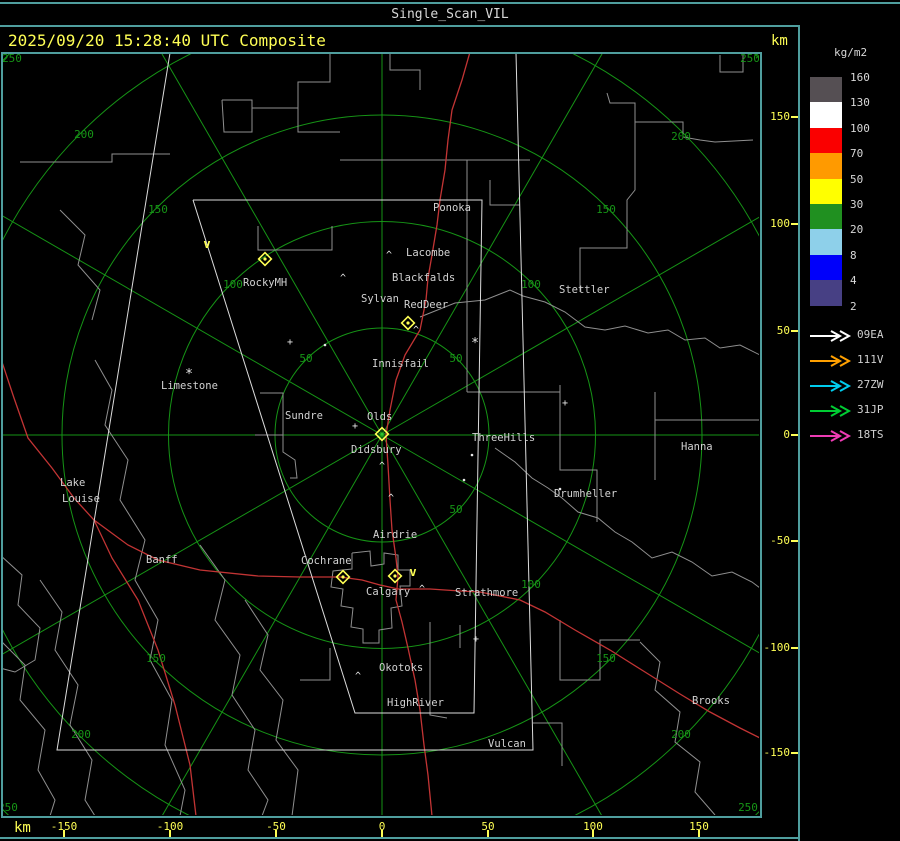 Image resolution: width=900 pixels, height=841 pixels. I want to click on city-label: Sundre, so click(304, 416).